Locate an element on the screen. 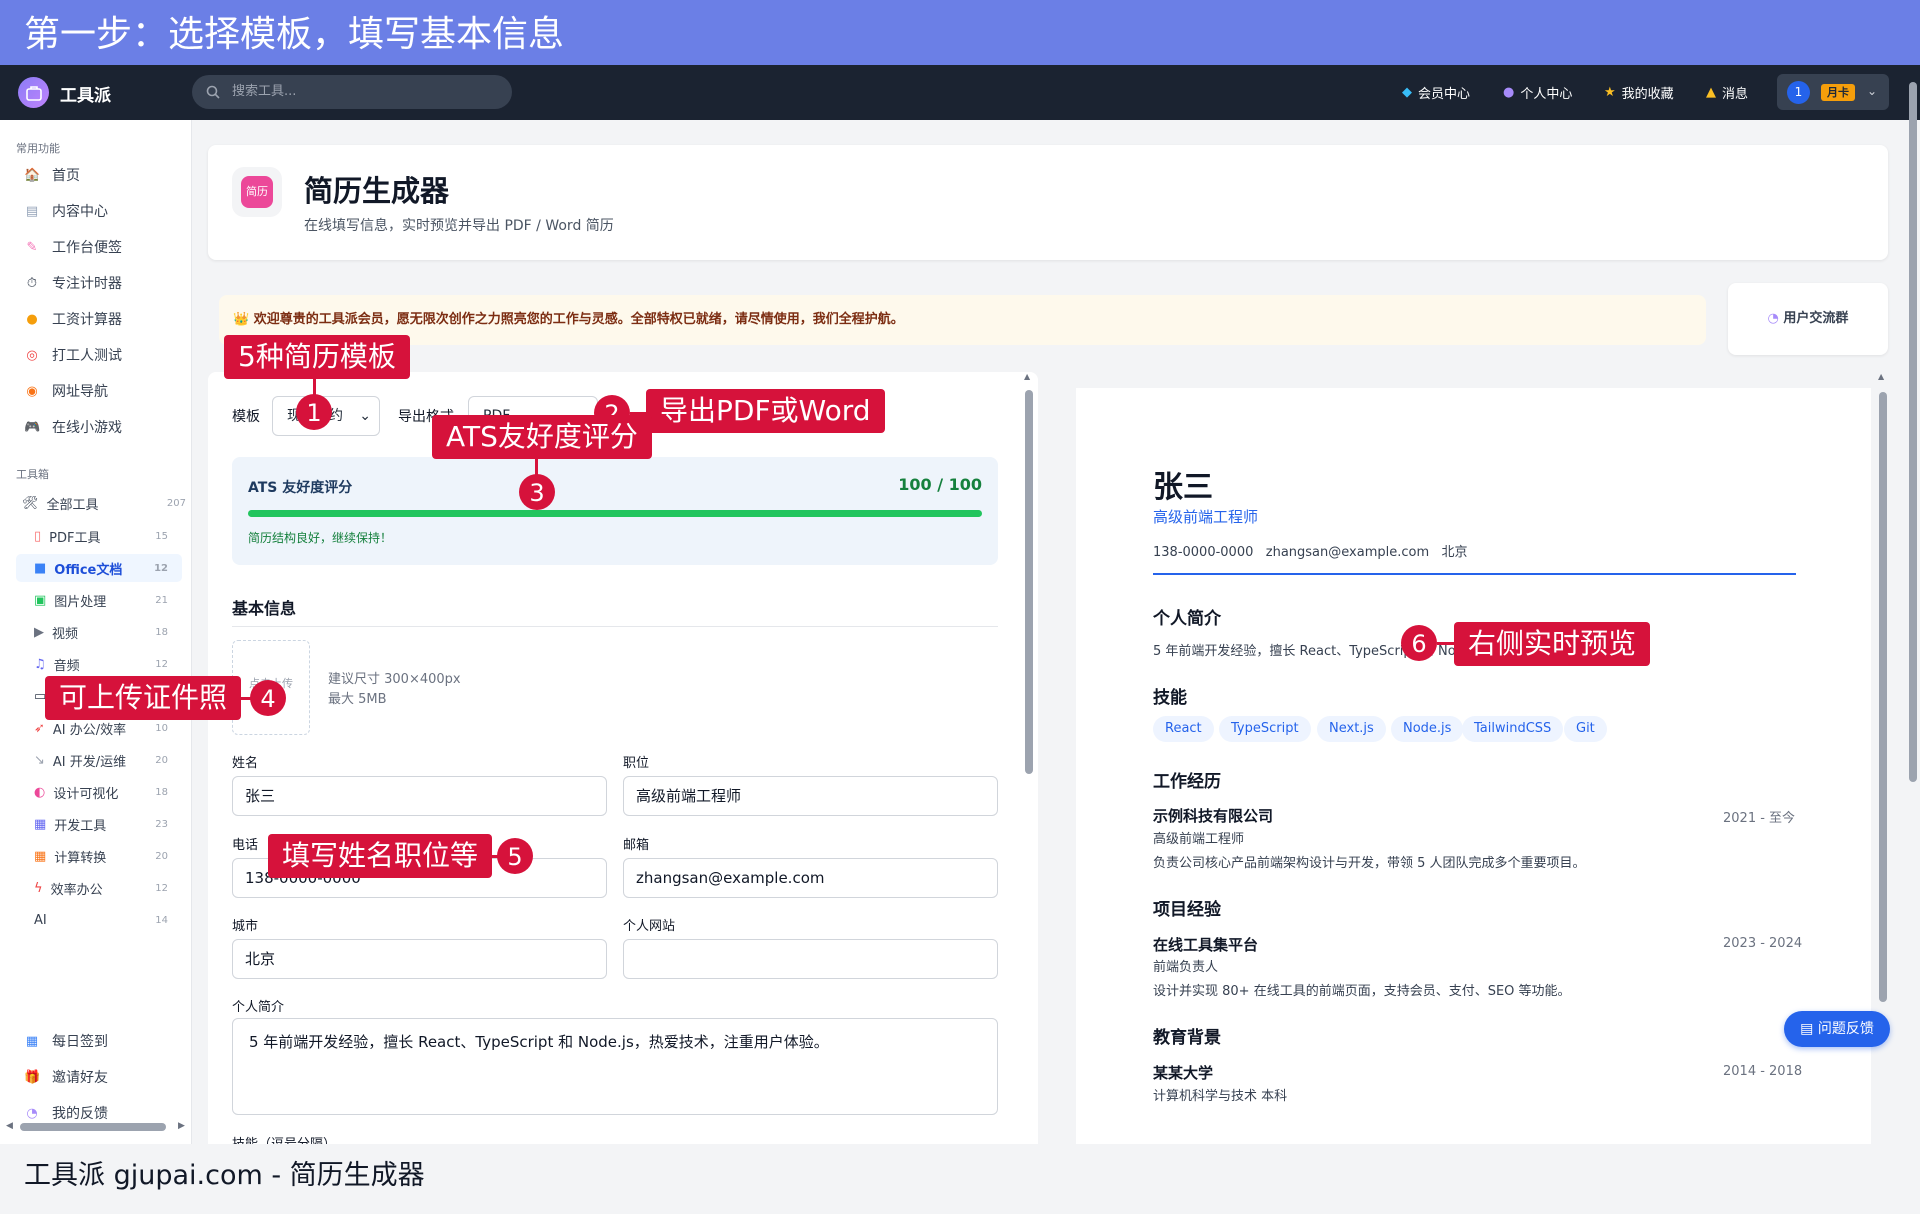  logo-text: 工具派 is located at coordinates (85, 93).